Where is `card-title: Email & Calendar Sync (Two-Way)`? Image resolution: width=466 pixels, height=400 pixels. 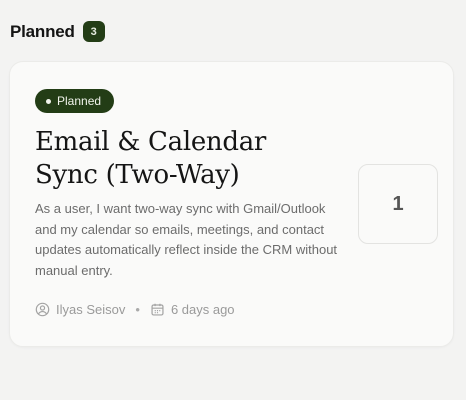
card-title: Email & Calendar Sync (Two-Way) is located at coordinates (185, 159).